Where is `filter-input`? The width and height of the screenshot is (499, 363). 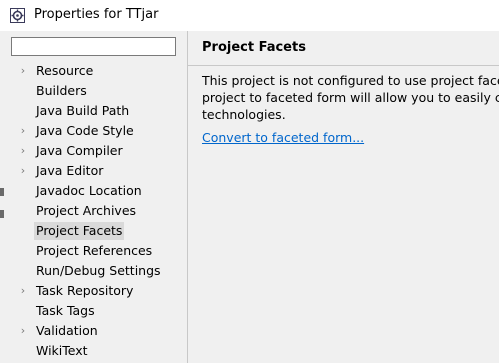 filter-input is located at coordinates (93, 46).